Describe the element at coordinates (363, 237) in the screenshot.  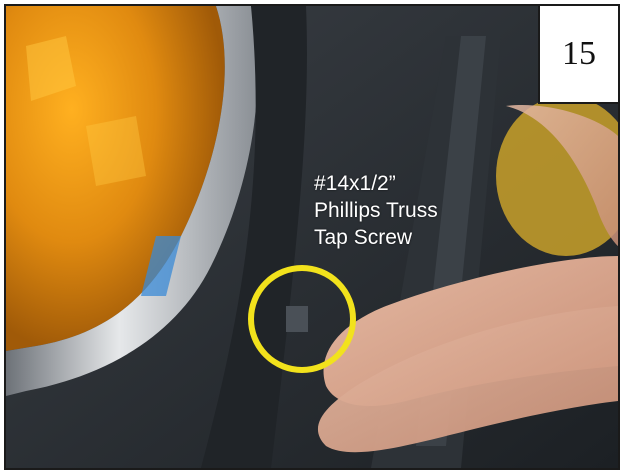
I see `callout-line-3: Tap Screw` at that location.